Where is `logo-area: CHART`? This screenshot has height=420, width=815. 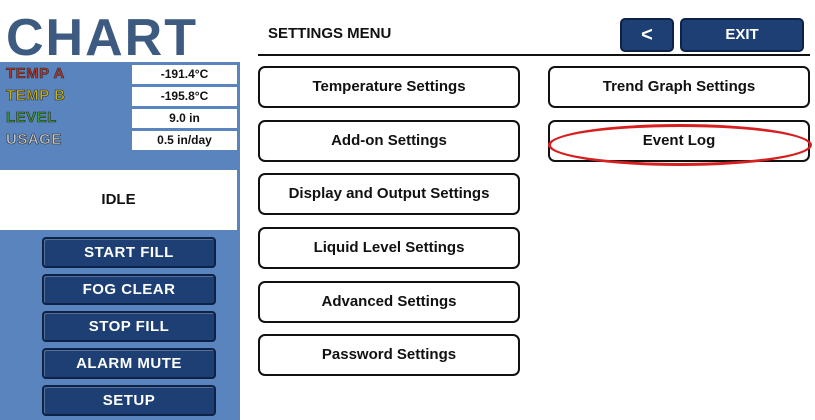 logo-area: CHART is located at coordinates (125, 38).